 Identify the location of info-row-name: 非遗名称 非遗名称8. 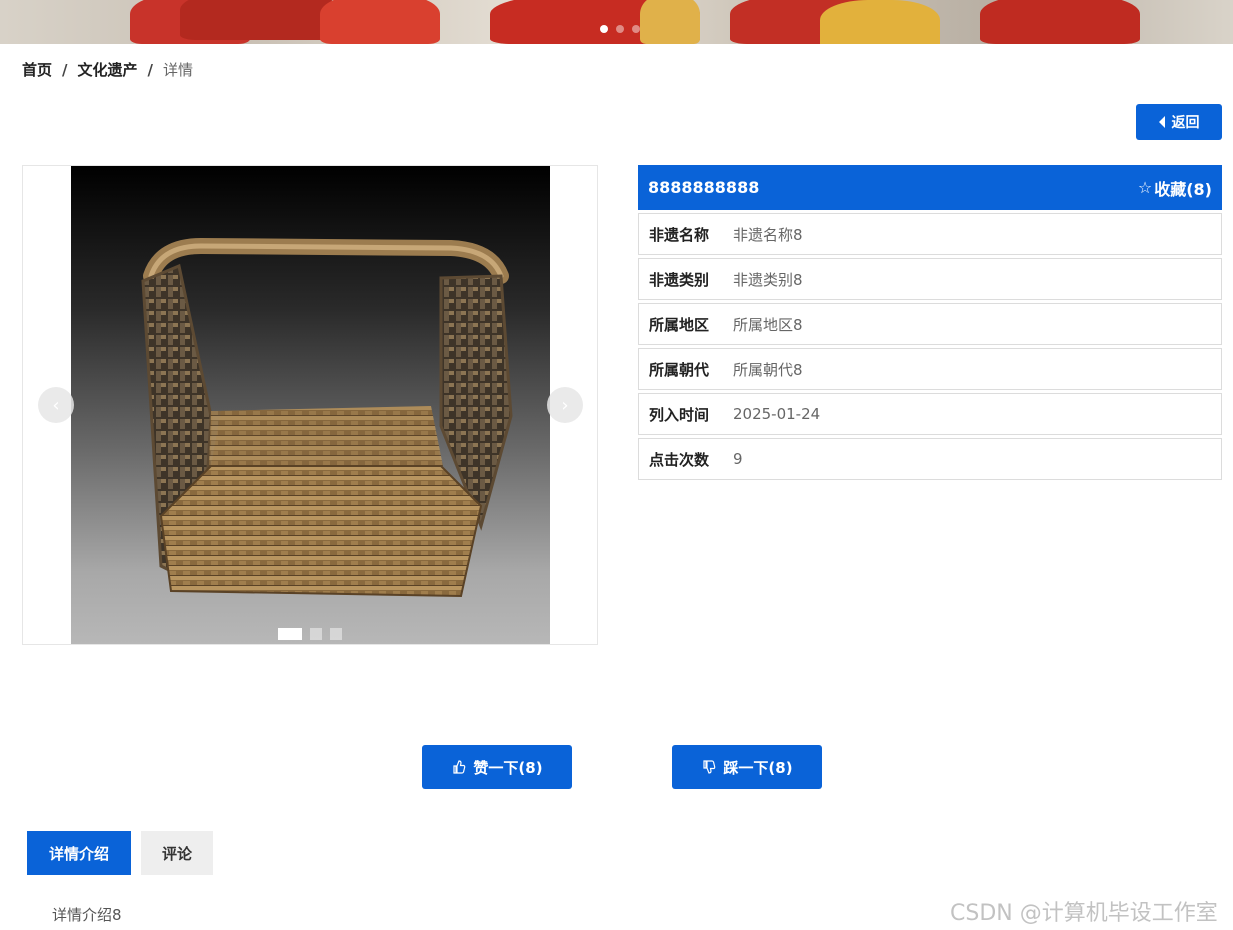
(930, 234).